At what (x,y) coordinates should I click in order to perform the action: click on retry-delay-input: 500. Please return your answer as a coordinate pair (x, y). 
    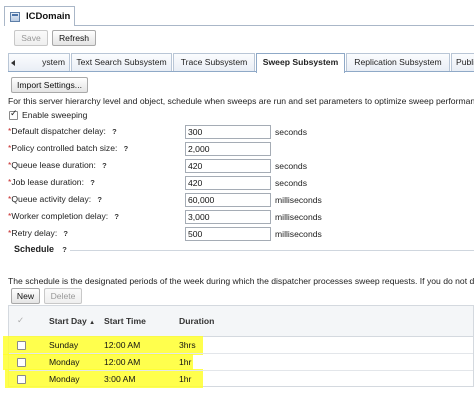
    Looking at the image, I should click on (228, 234).